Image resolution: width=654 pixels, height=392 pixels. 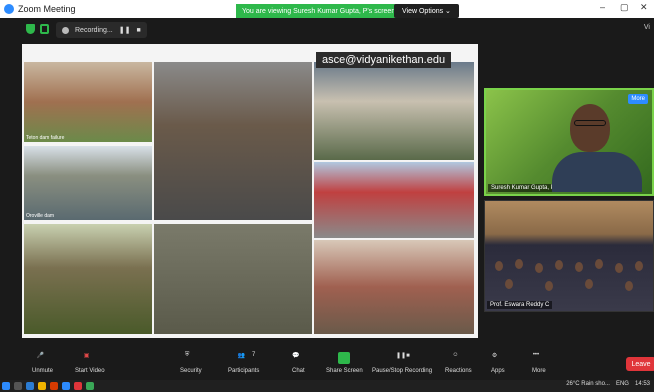 I want to click on pause-stop-recording-button: ❚❚■ Pause/Stop Recording, so click(x=402, y=363).